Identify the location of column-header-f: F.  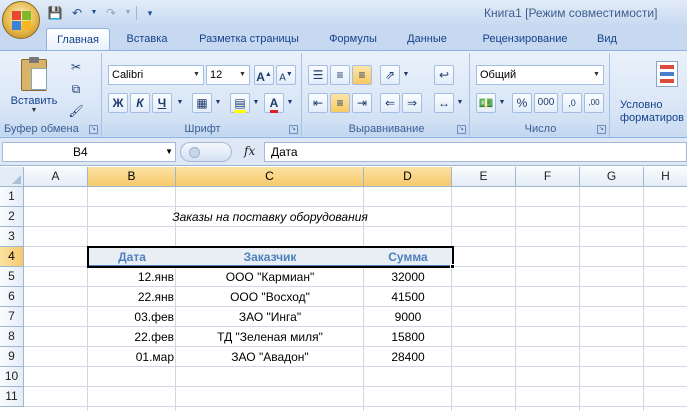
(548, 177).